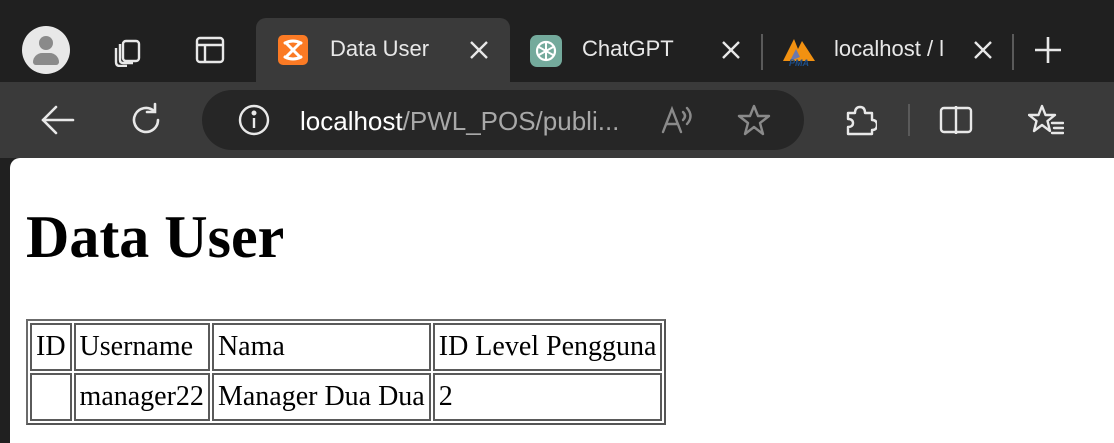  Describe the element at coordinates (254, 120) in the screenshot. I see `site-info-icon` at that location.